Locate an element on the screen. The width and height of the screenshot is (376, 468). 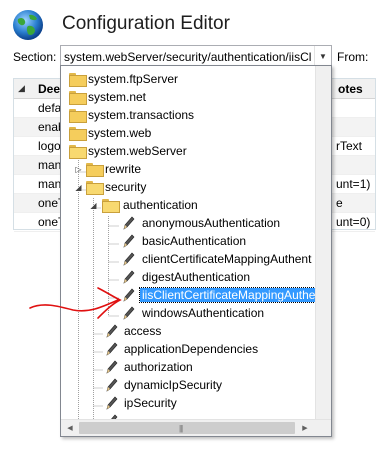
tree-item-application-dependencies: applicationDependencies is located at coordinates (189, 349).